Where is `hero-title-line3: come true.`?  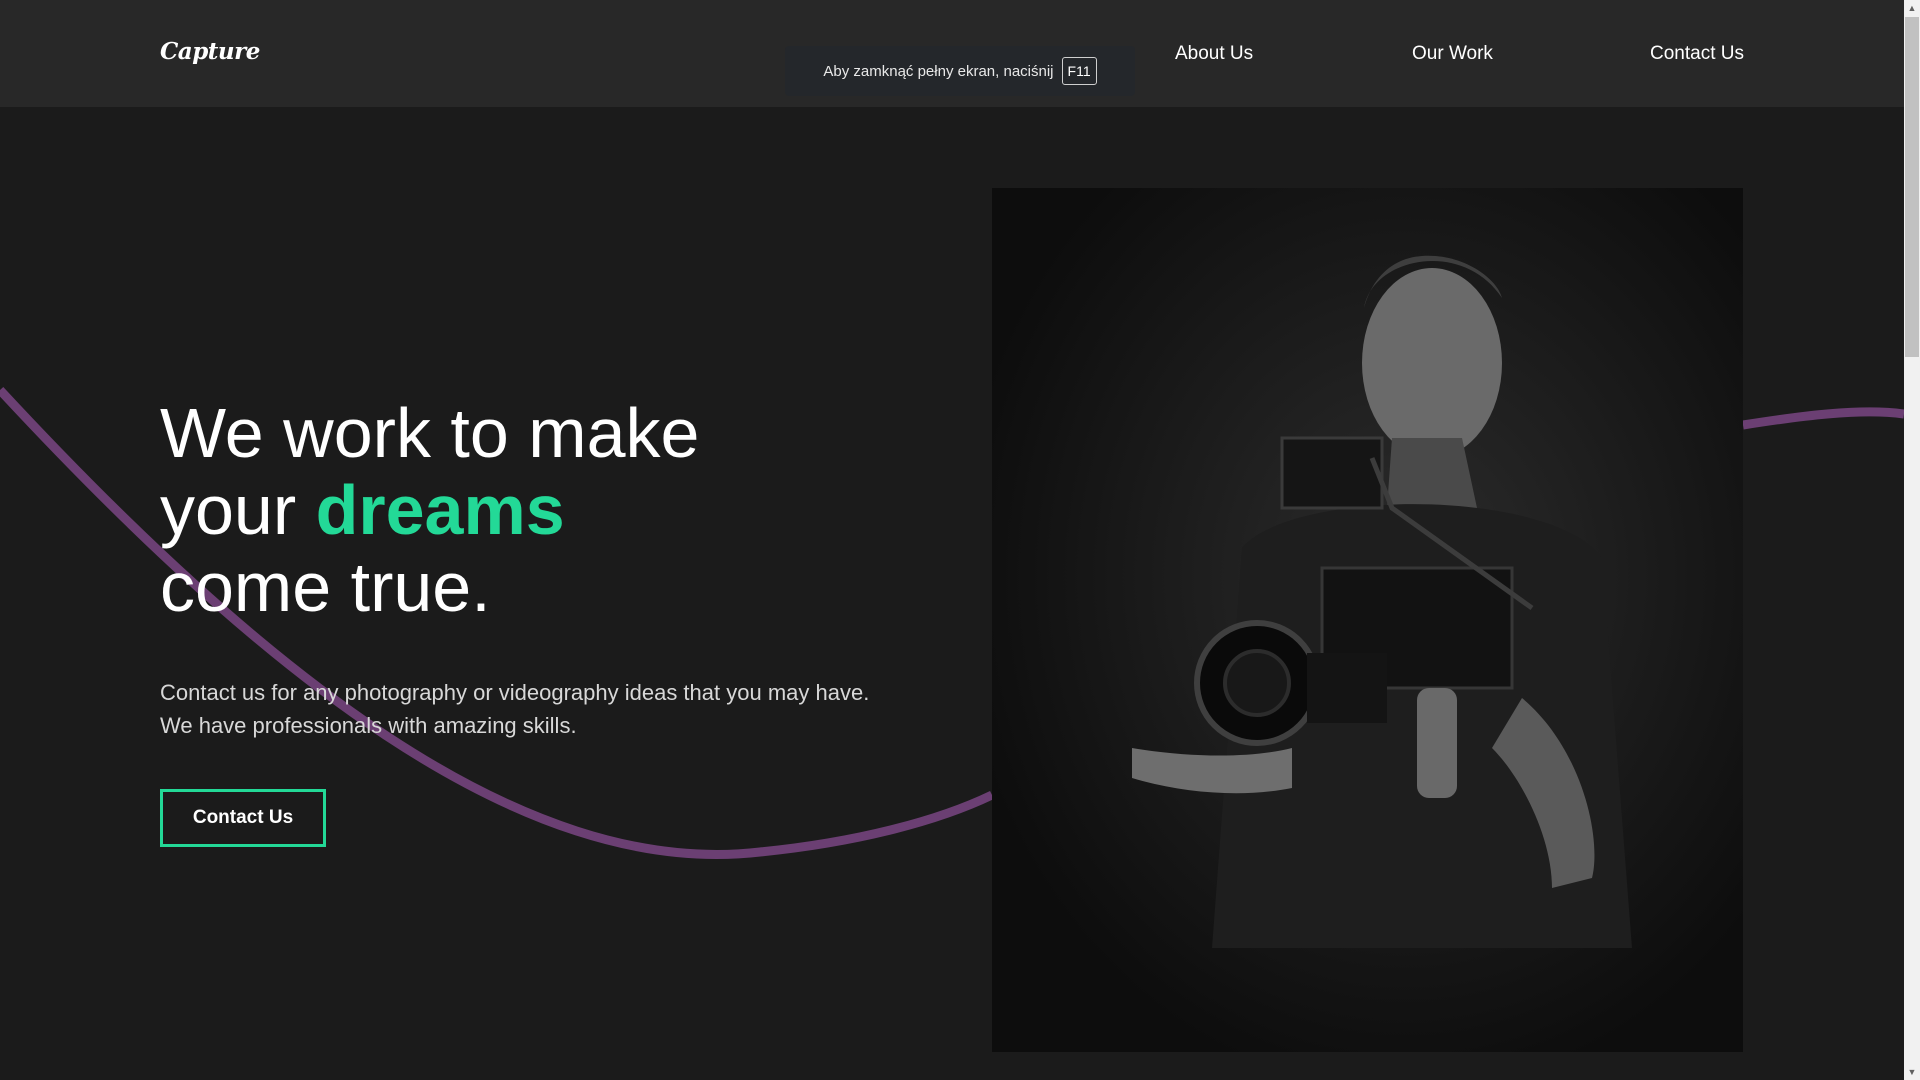 hero-title-line3: come true. is located at coordinates (325, 587).